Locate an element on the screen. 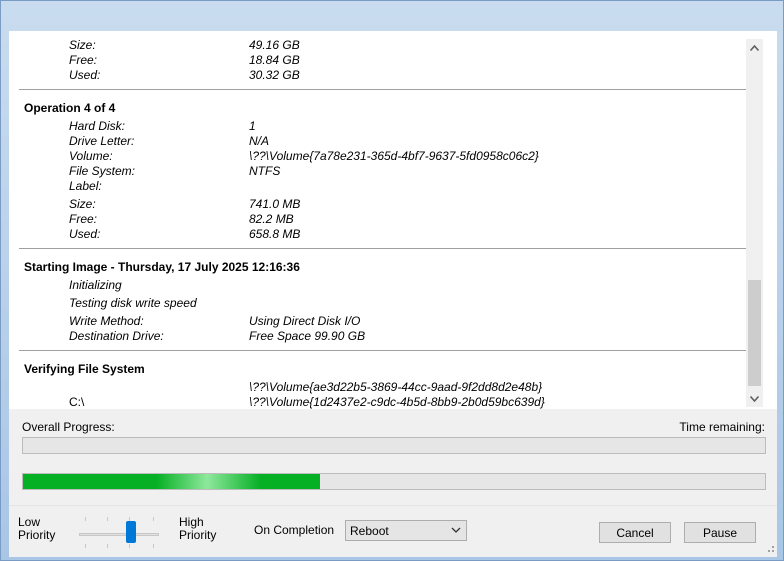 This screenshot has height=561, width=784. log-scrollbar is located at coordinates (754, 223).